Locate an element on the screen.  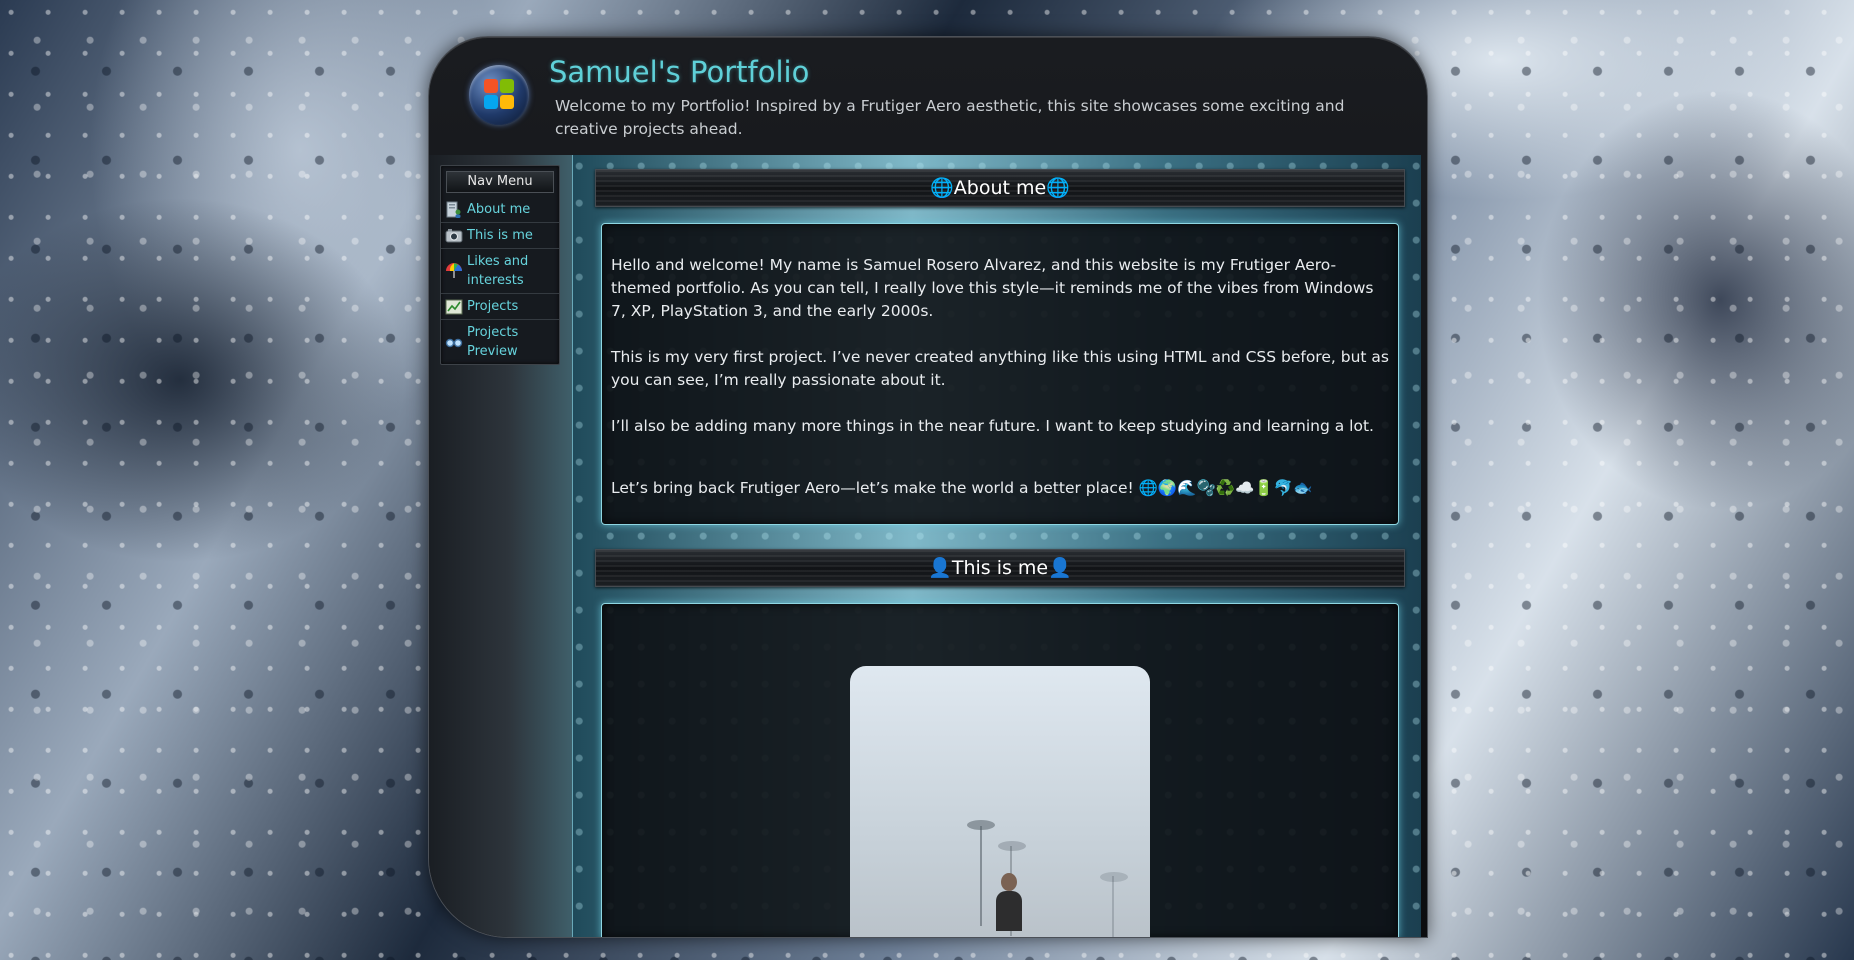
nav-item-label: This is me is located at coordinates (500, 235).